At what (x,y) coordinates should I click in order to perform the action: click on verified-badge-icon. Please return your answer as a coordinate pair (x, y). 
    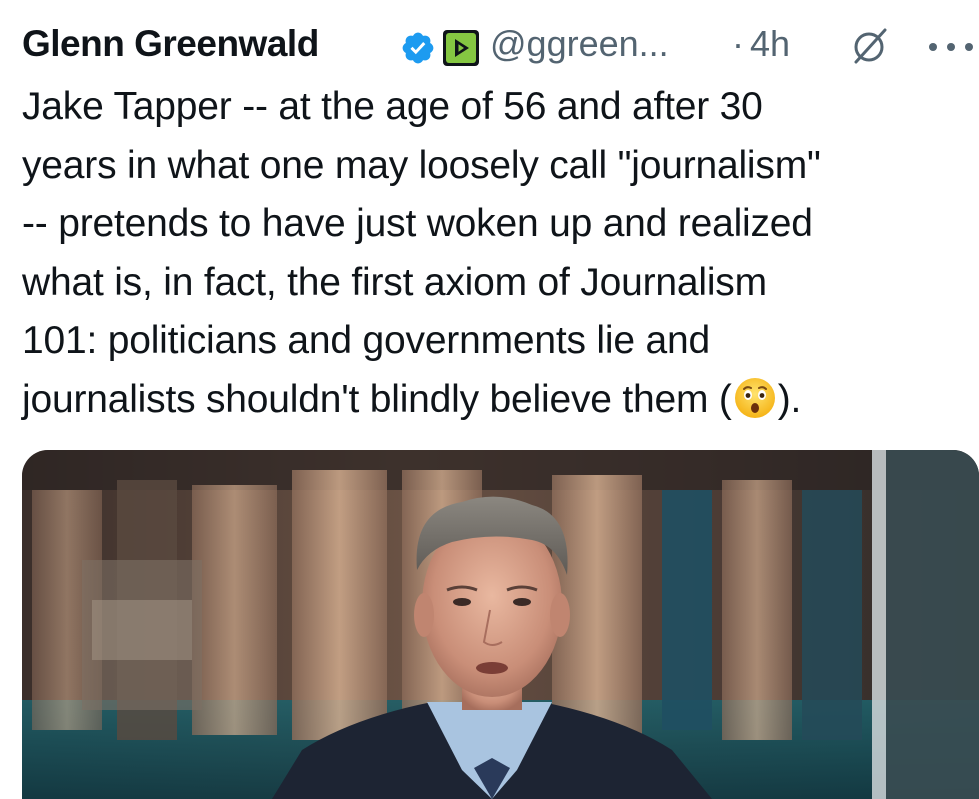
    Looking at the image, I should click on (418, 48).